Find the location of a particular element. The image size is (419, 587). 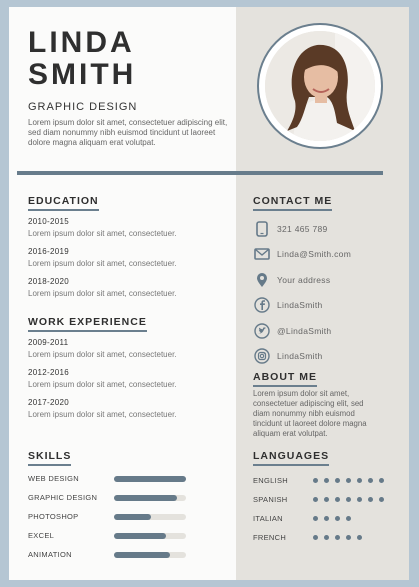

language-label: ENGLISH is located at coordinates (271, 480).